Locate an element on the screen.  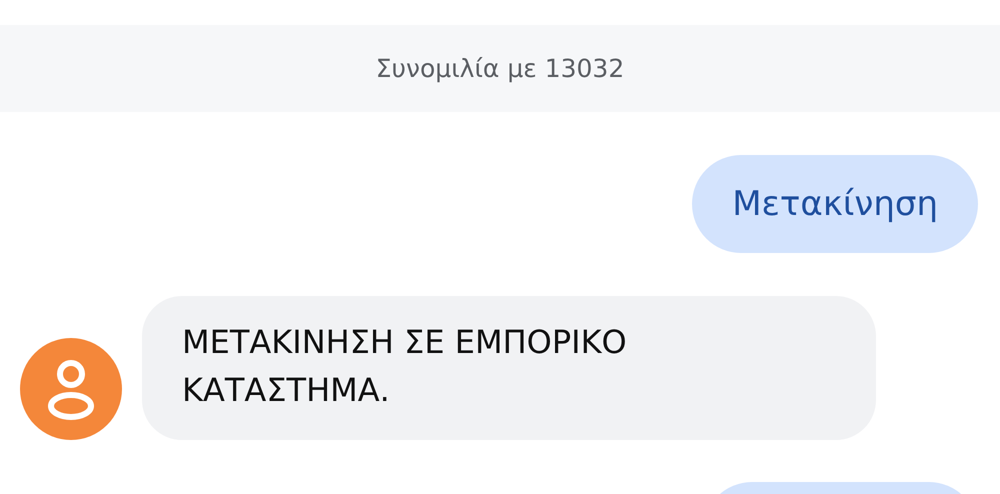
sent-message-bubble: Μετακίνηση is located at coordinates (835, 204).